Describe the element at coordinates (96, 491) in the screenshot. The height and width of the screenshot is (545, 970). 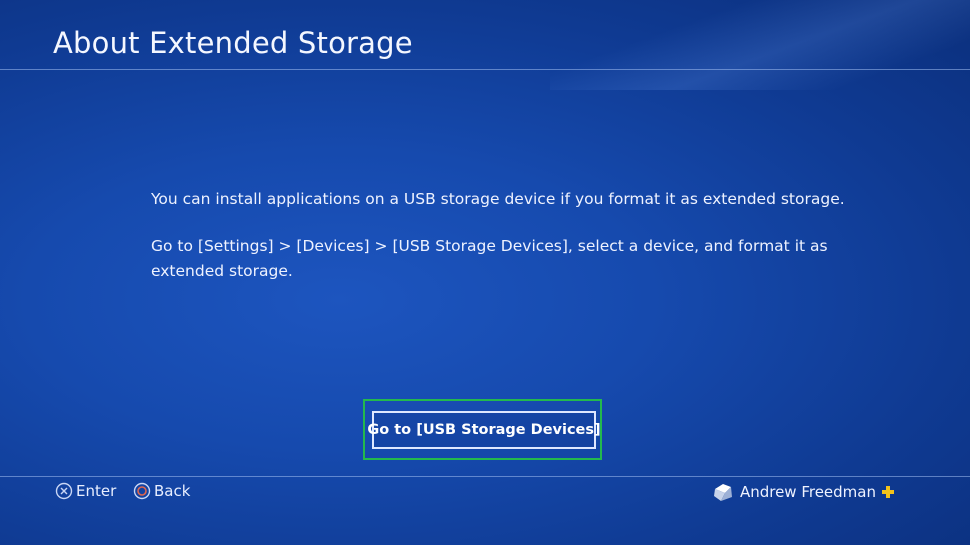
I see `enter-hint-label: Enter` at that location.